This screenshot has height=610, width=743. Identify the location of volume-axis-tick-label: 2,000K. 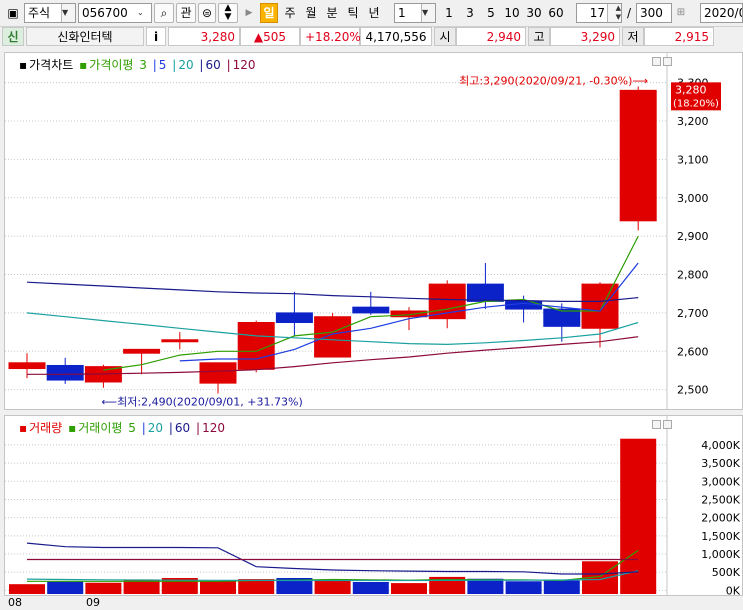
(720, 518).